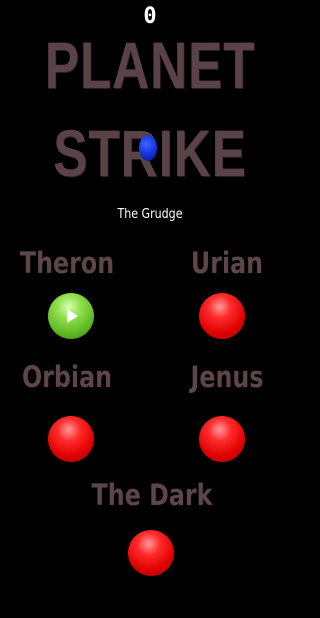 The width and height of the screenshot is (320, 618). Describe the element at coordinates (152, 495) in the screenshot. I see `level-label-the-dark: The Dark` at that location.